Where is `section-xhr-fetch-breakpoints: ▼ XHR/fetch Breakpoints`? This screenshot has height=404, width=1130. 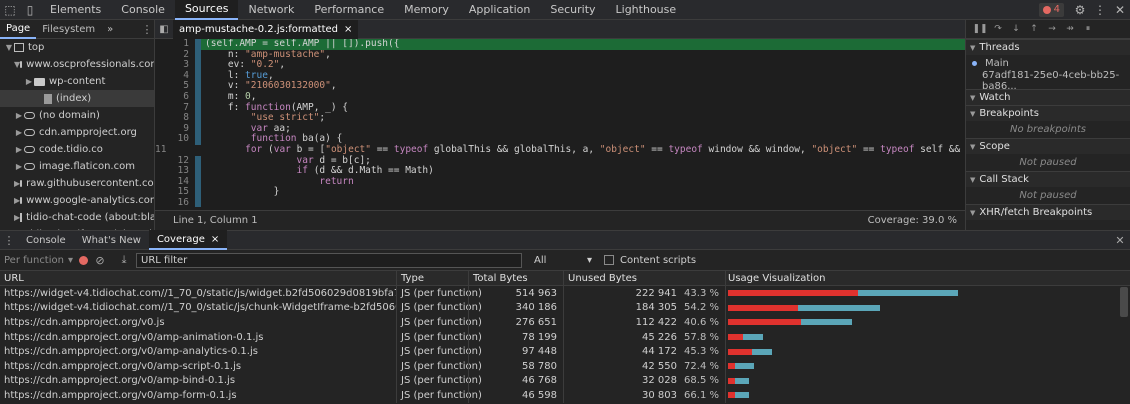
section-xhr-fetch-breakpoints: ▼ XHR/fetch Breakpoints is located at coordinates (1048, 212).